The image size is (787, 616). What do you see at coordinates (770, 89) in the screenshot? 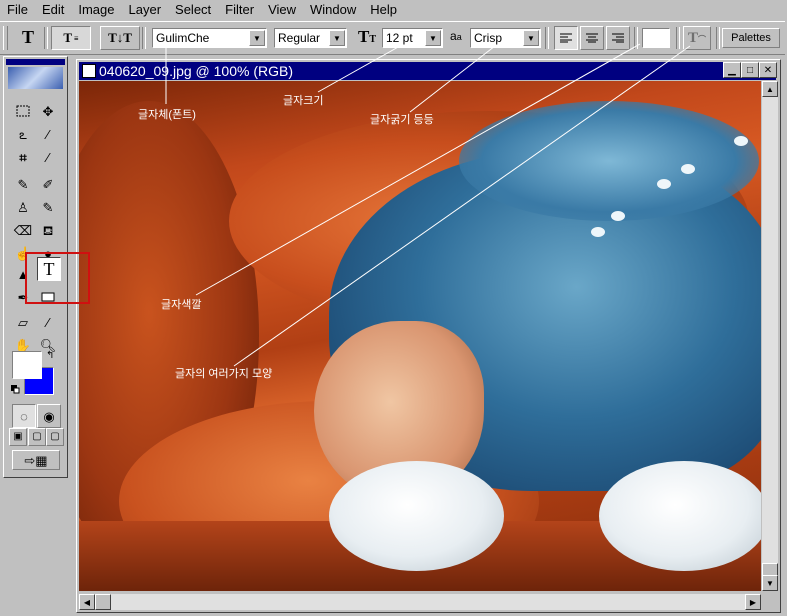
I see `scroll-up-icon: ▲` at bounding box center [770, 89].